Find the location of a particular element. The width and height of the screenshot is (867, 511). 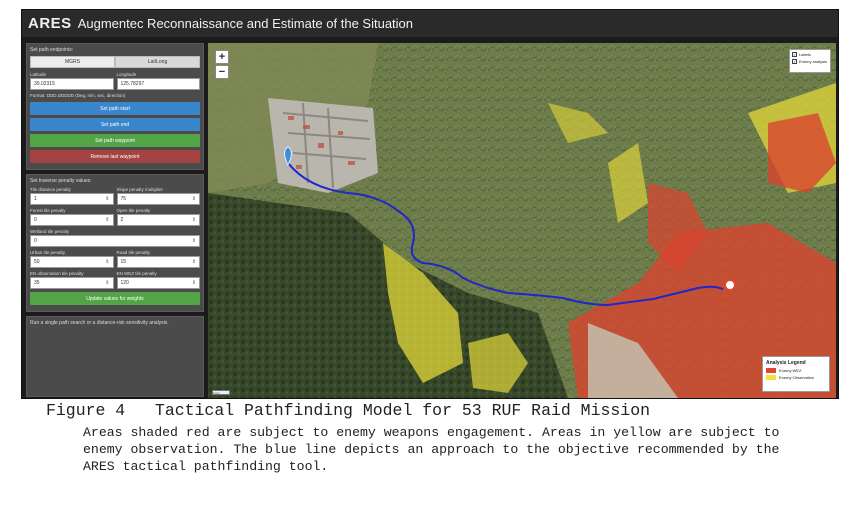

wetland-penalty-stepper: 0 ⇕ is located at coordinates (115, 241).